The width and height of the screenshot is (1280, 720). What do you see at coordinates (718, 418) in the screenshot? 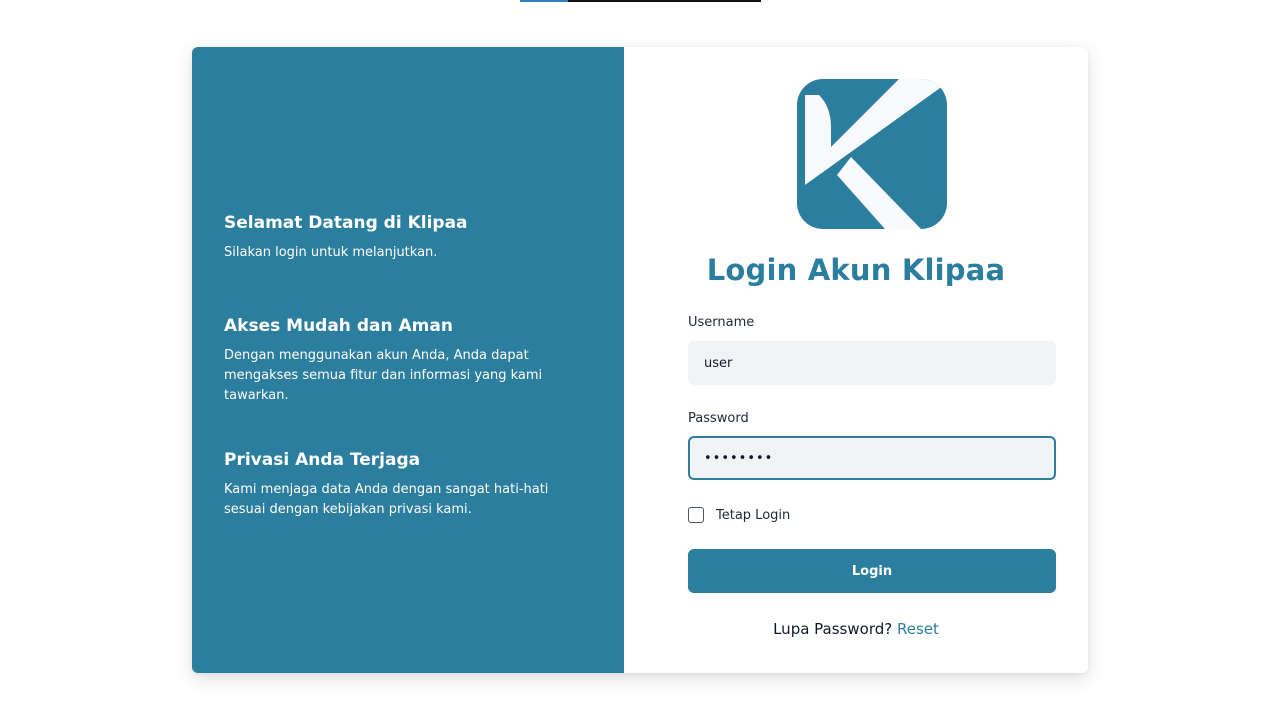
I see `password-label: Password` at bounding box center [718, 418].